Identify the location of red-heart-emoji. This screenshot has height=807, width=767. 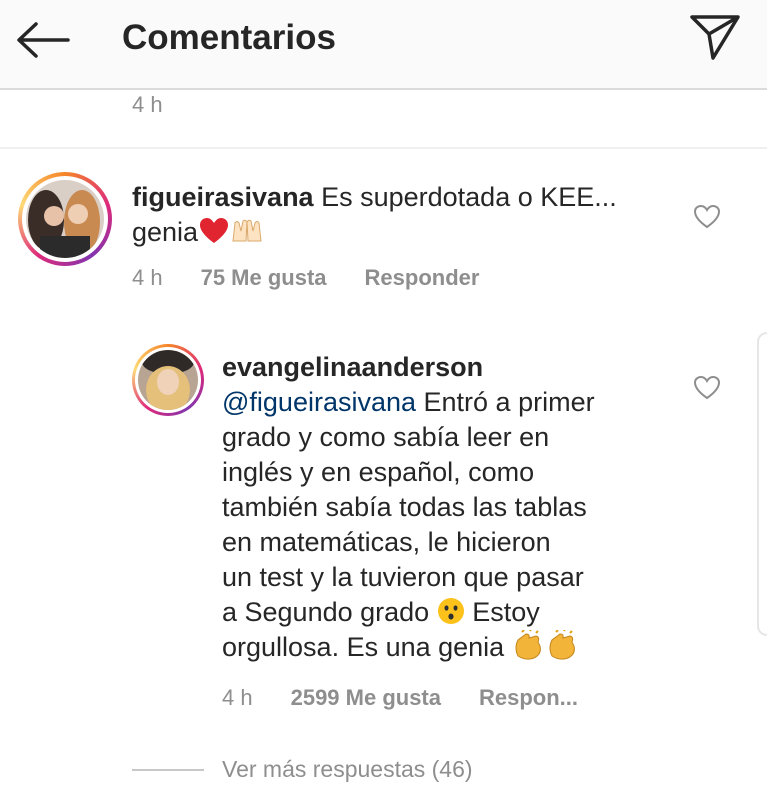
(214, 230).